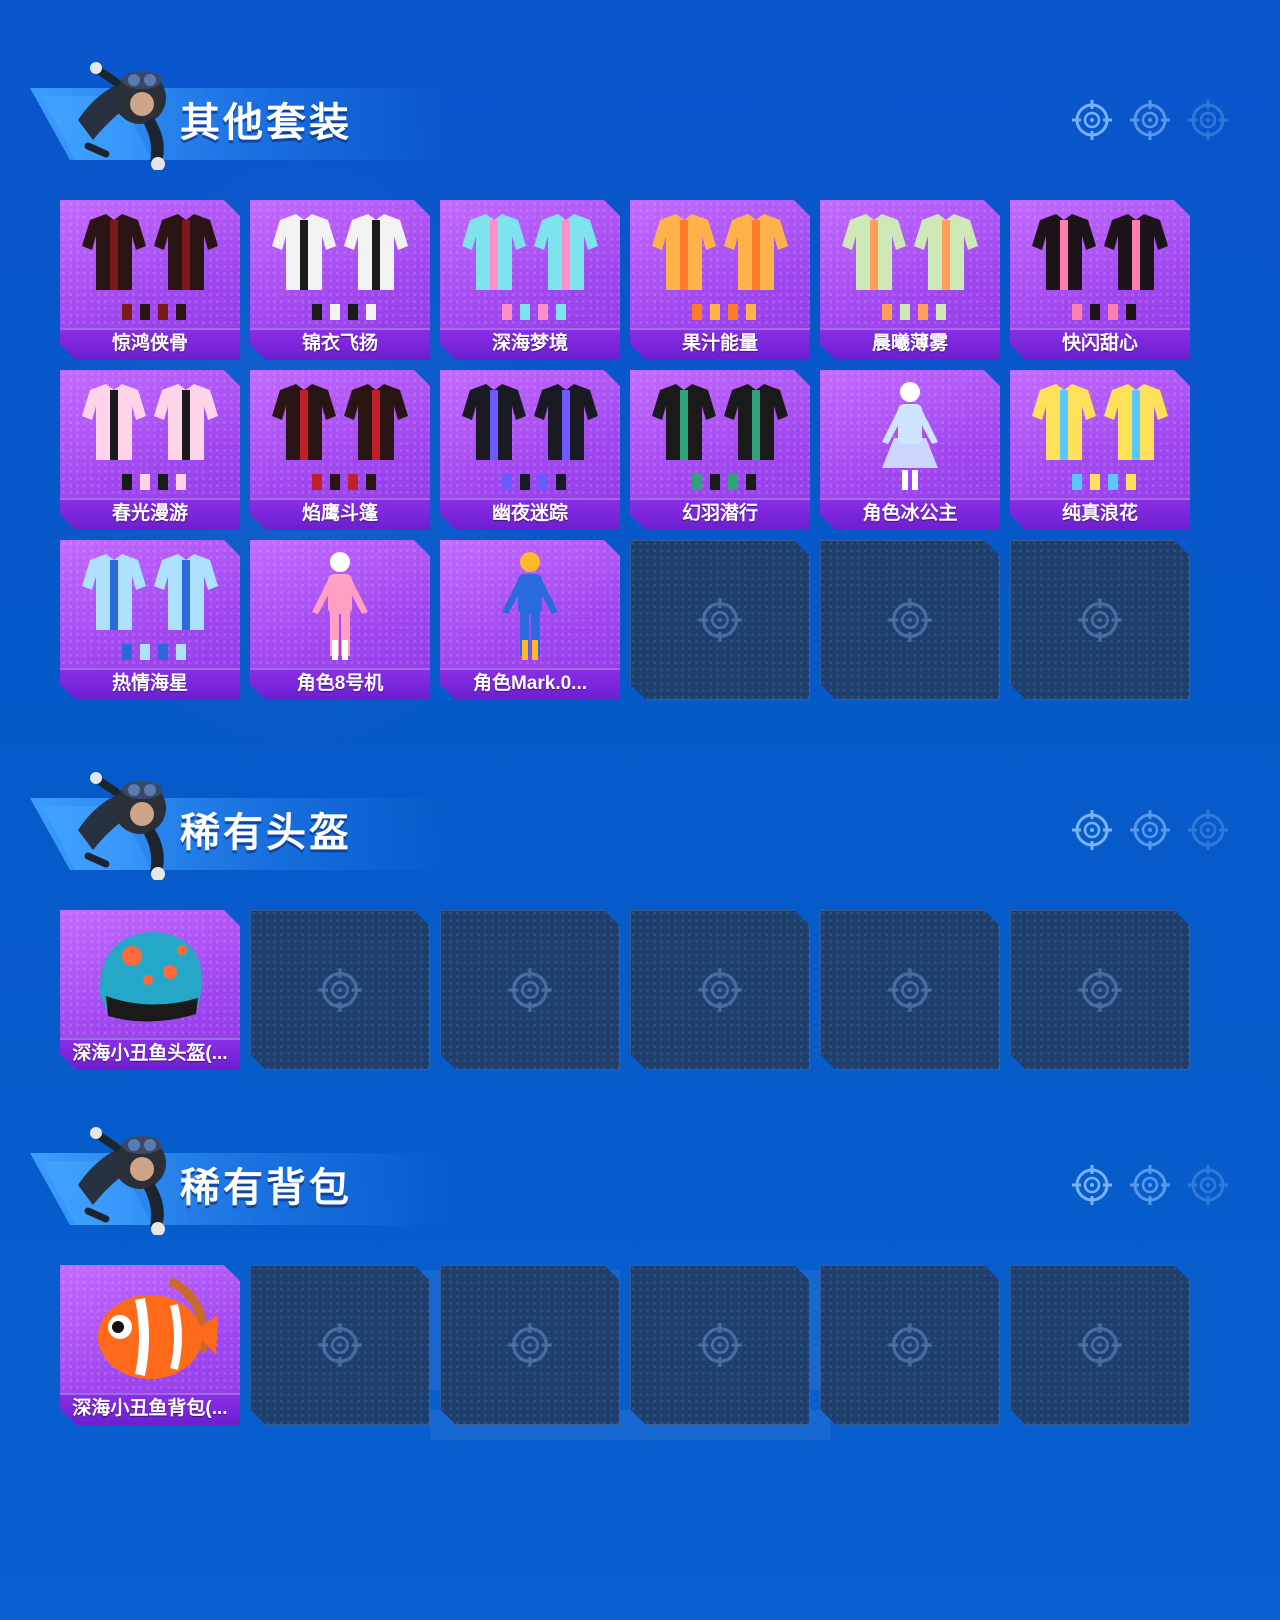 This screenshot has width=1280, height=1620. What do you see at coordinates (640, 820) in the screenshot?
I see `section-header: 稀有头盔` at bounding box center [640, 820].